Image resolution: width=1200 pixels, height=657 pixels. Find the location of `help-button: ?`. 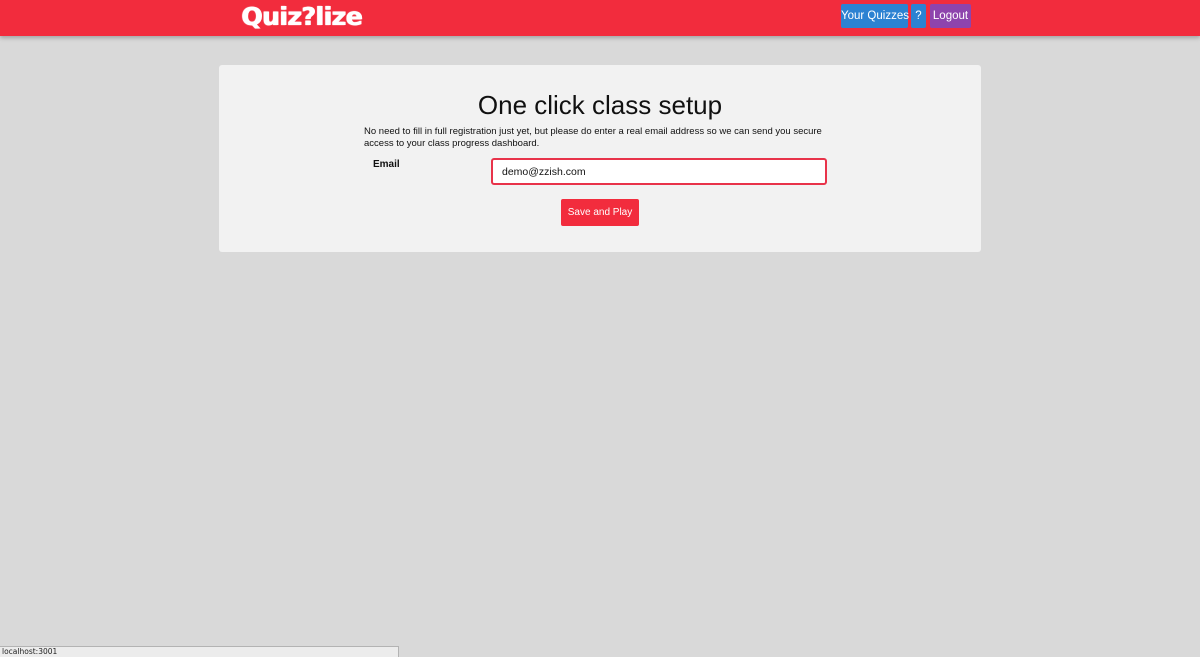

help-button: ? is located at coordinates (918, 16).